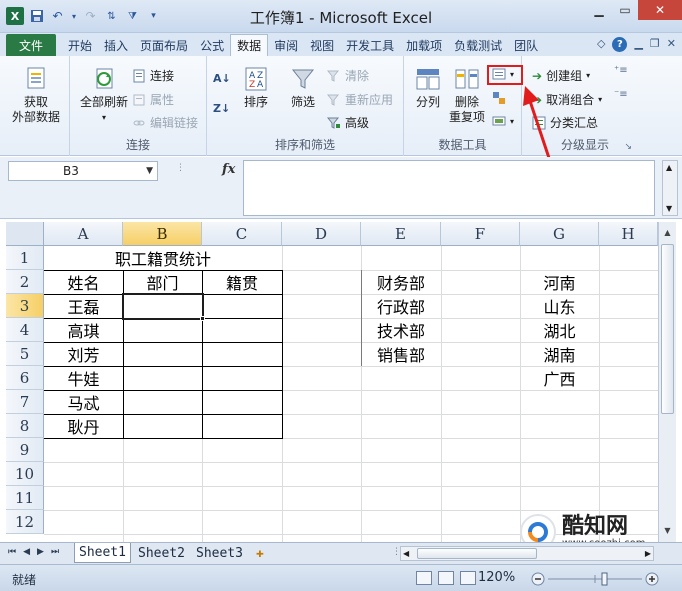  I want to click on normal-view-icon, so click(424, 578).